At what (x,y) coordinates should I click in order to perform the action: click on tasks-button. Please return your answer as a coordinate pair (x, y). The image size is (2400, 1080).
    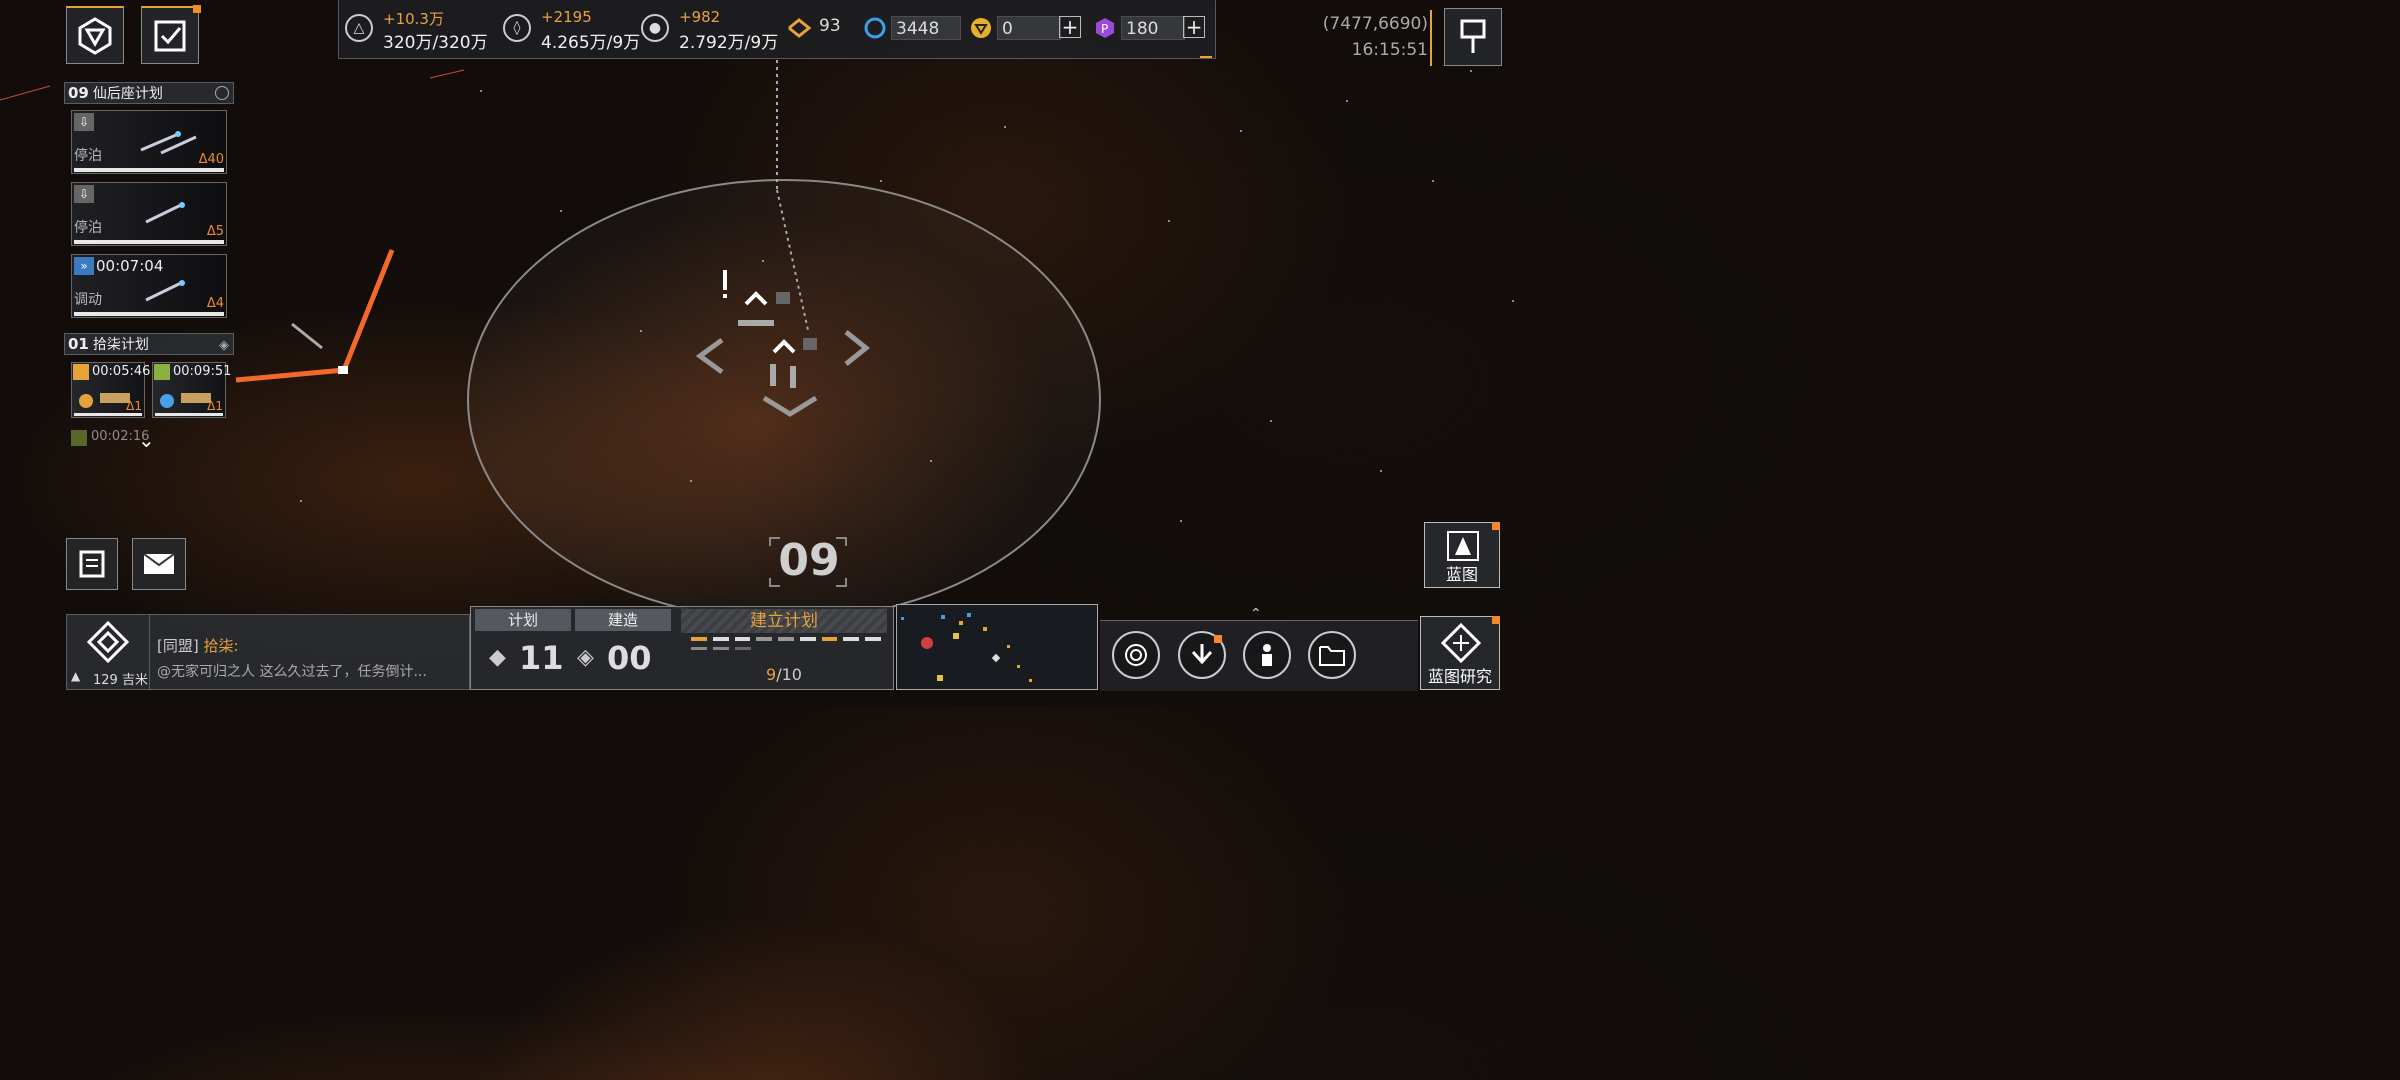
    Looking at the image, I should click on (170, 35).